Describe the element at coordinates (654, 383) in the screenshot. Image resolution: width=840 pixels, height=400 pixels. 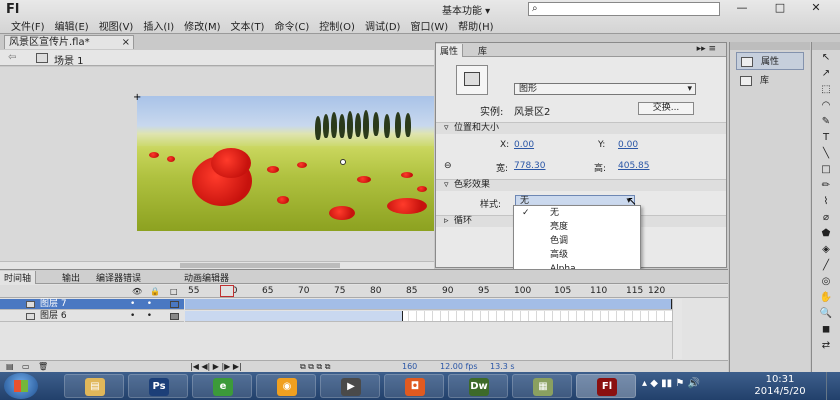
I see `tray-app-icon: ◆` at that location.